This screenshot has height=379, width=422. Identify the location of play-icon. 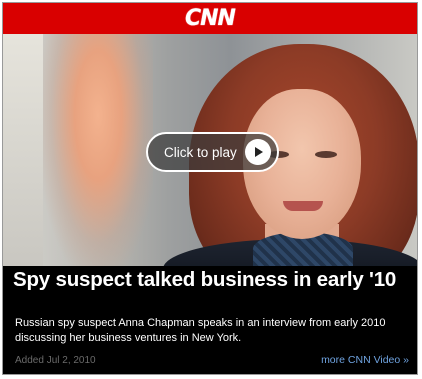
(258, 152).